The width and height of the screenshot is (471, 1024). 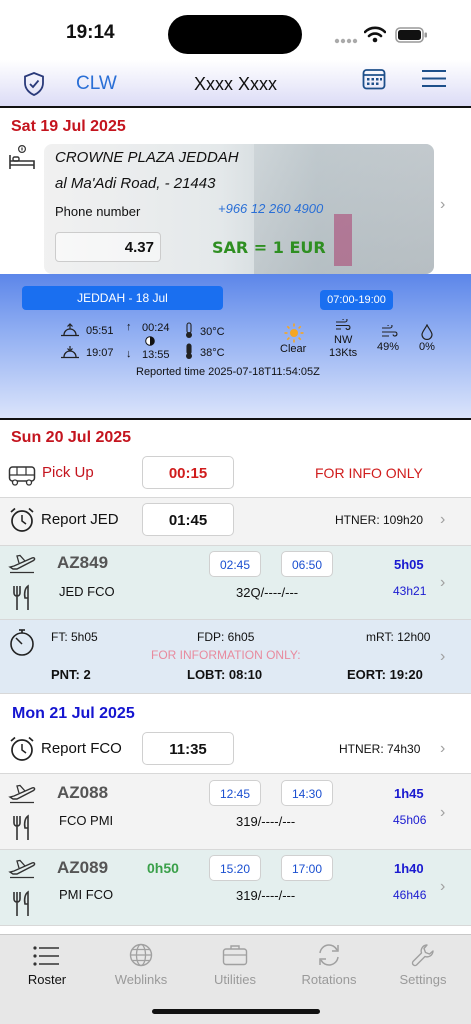 What do you see at coordinates (129, 354) in the screenshot?
I see `moonset-arrow-icon: ↓` at bounding box center [129, 354].